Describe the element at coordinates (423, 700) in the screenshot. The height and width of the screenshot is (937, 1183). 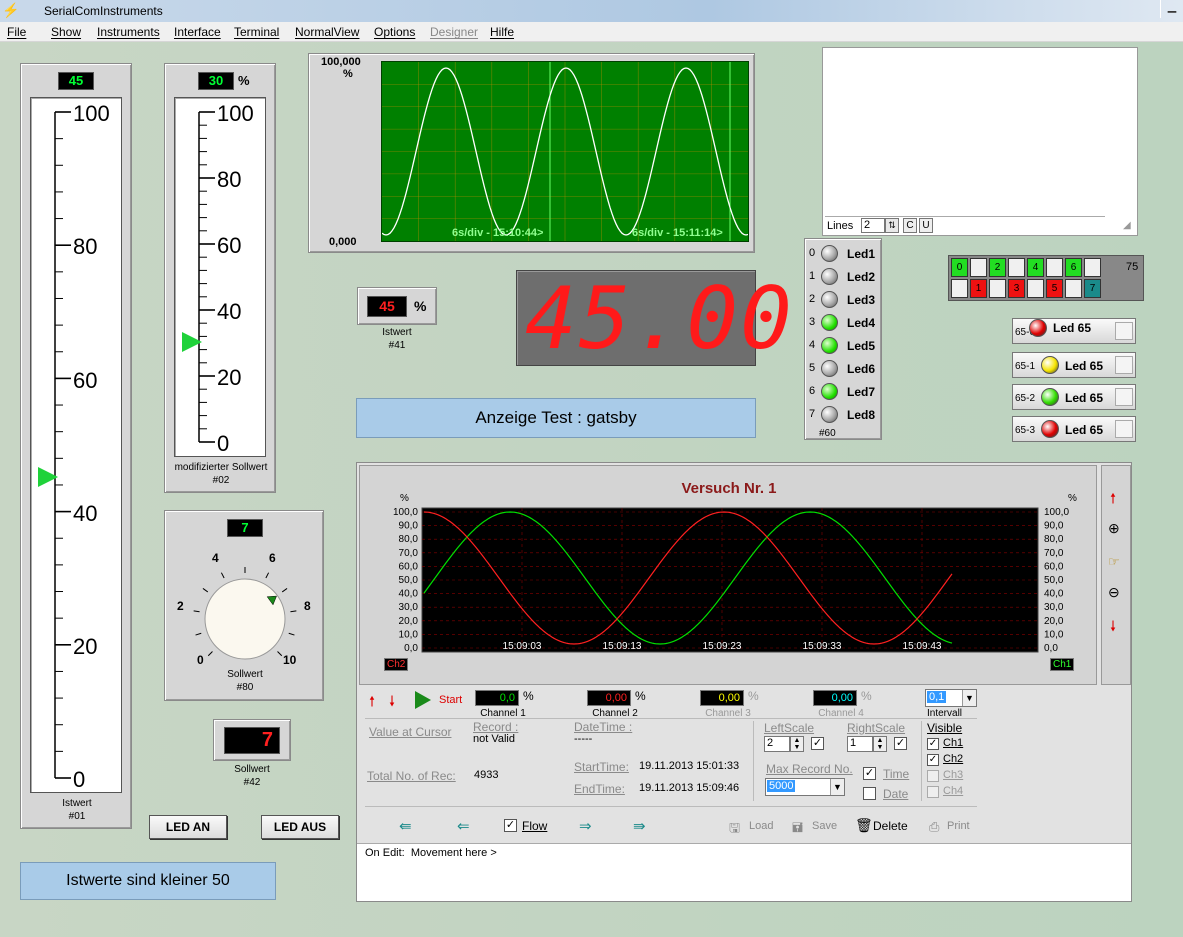
I see `start-icon` at that location.